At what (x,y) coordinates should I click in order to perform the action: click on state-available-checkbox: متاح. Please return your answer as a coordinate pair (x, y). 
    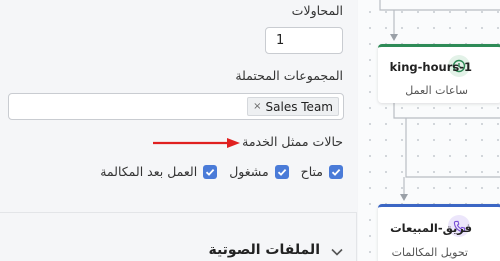
    Looking at the image, I should click on (322, 171).